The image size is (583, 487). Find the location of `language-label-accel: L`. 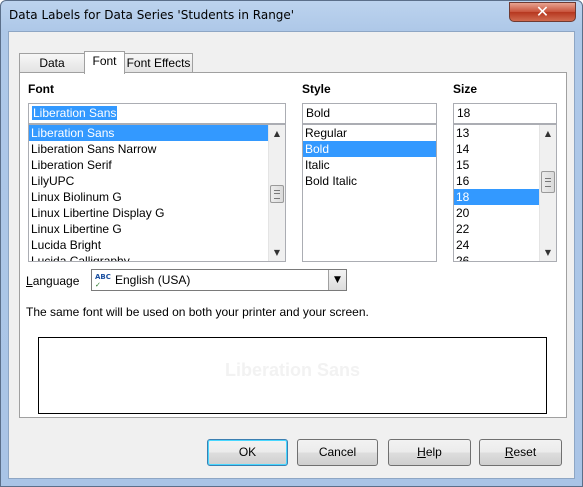

language-label-accel: L is located at coordinates (29, 281).